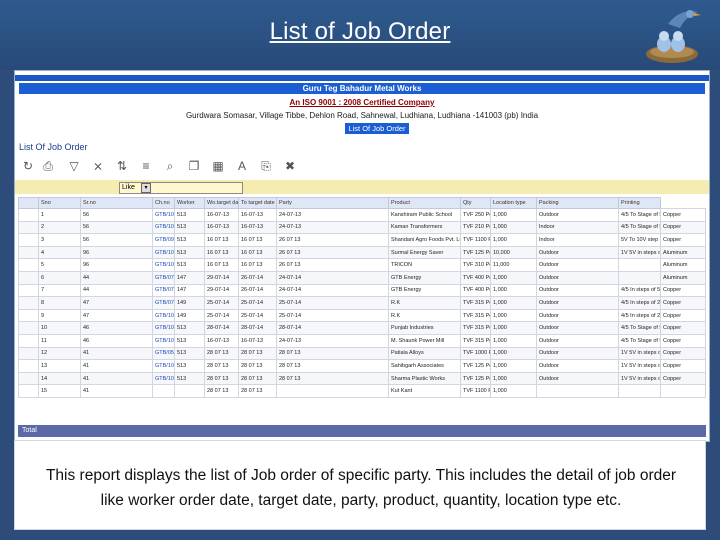  Describe the element at coordinates (189, 290) in the screenshot. I see `table-cell: 147` at that location.